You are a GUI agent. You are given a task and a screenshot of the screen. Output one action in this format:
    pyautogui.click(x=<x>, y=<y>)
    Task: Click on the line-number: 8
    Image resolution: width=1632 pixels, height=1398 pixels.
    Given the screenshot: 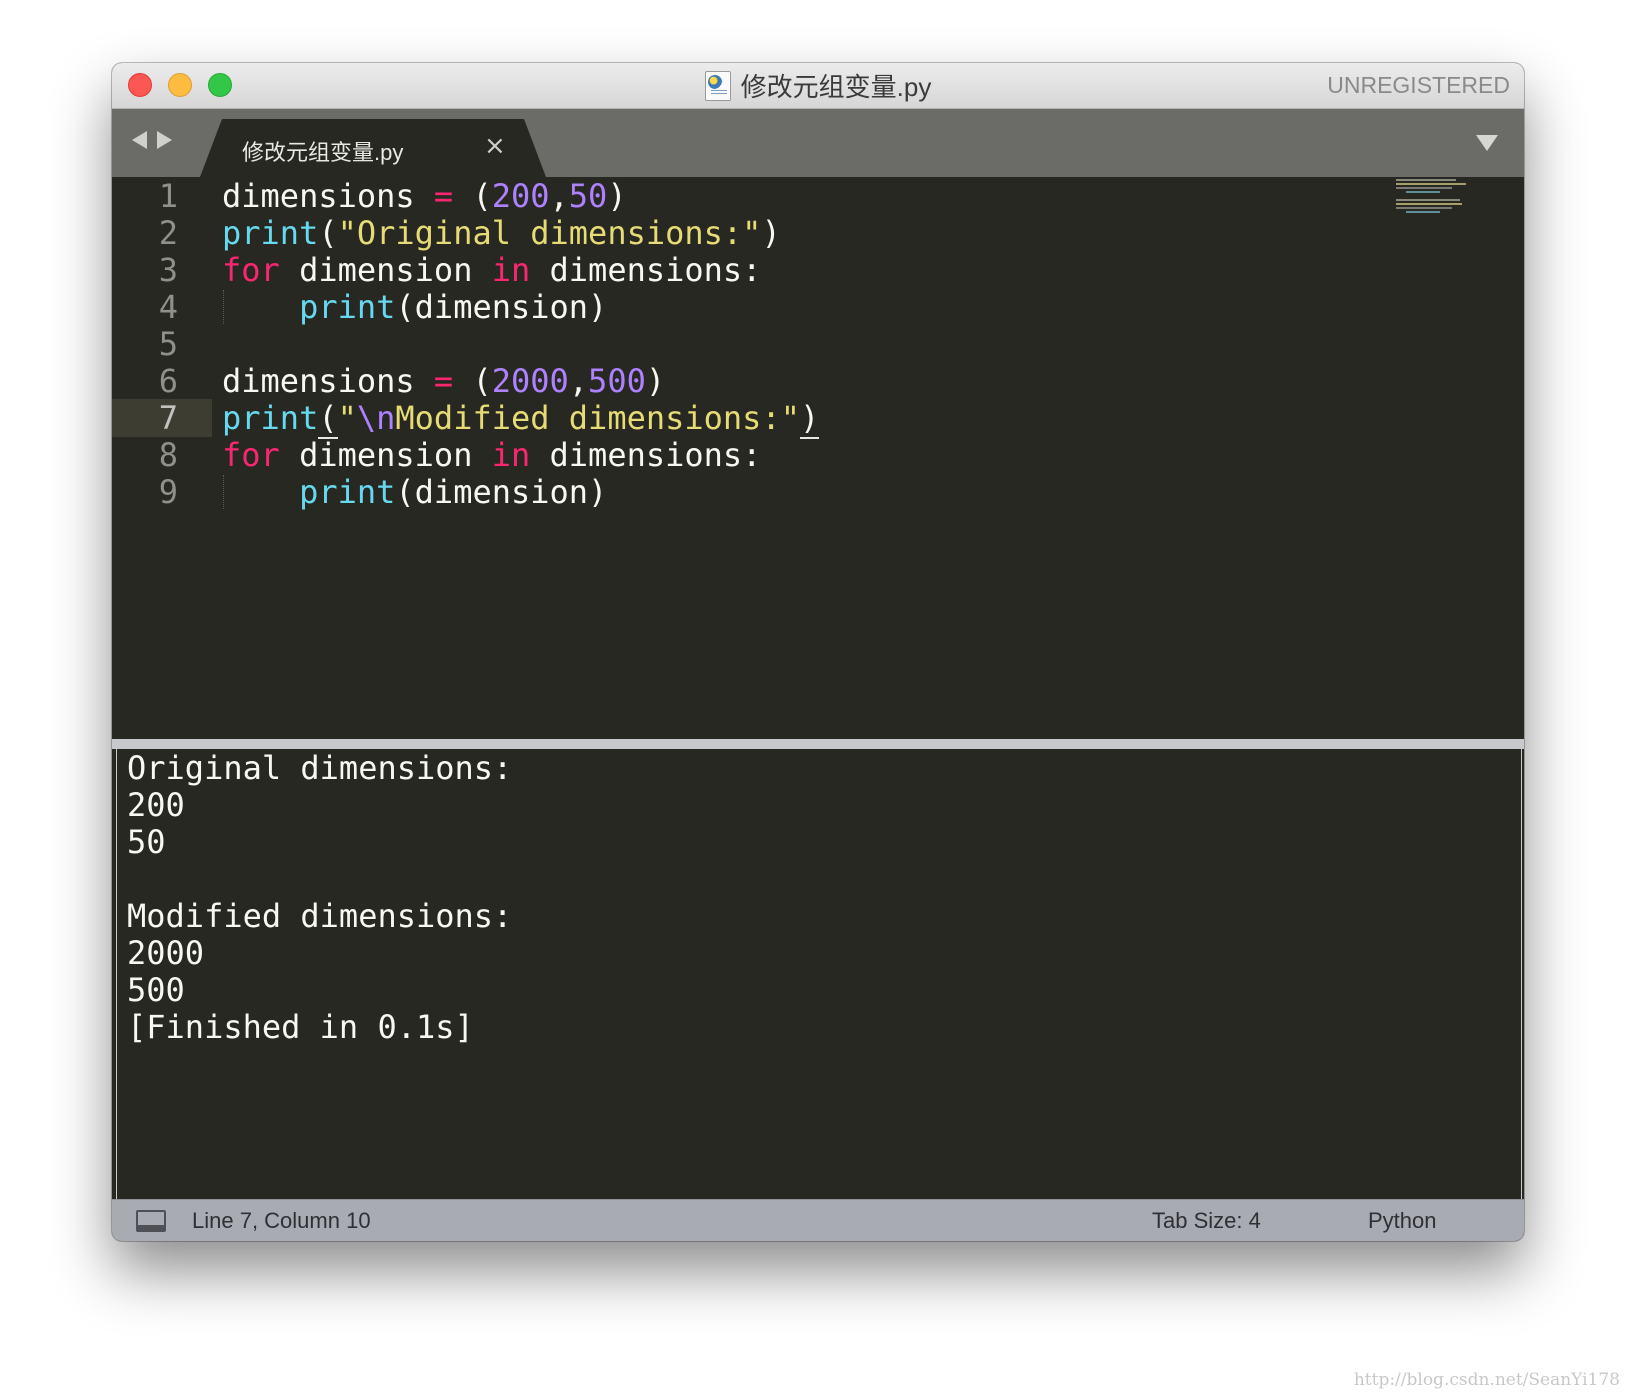 What is the action you would take?
    pyautogui.click(x=168, y=455)
    